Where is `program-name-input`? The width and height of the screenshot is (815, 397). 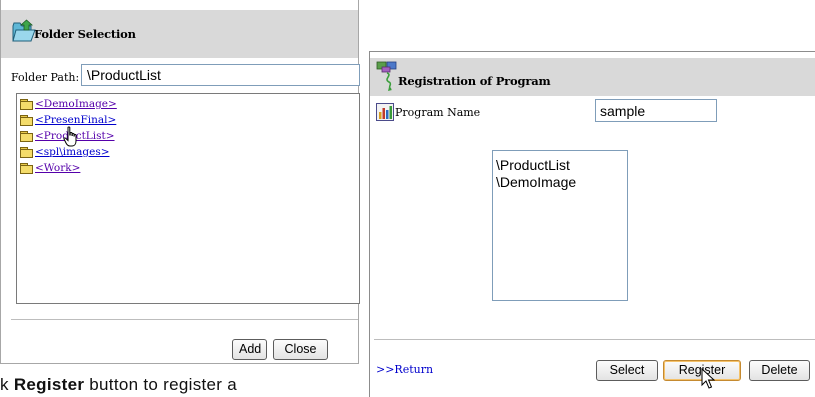 program-name-input is located at coordinates (656, 110).